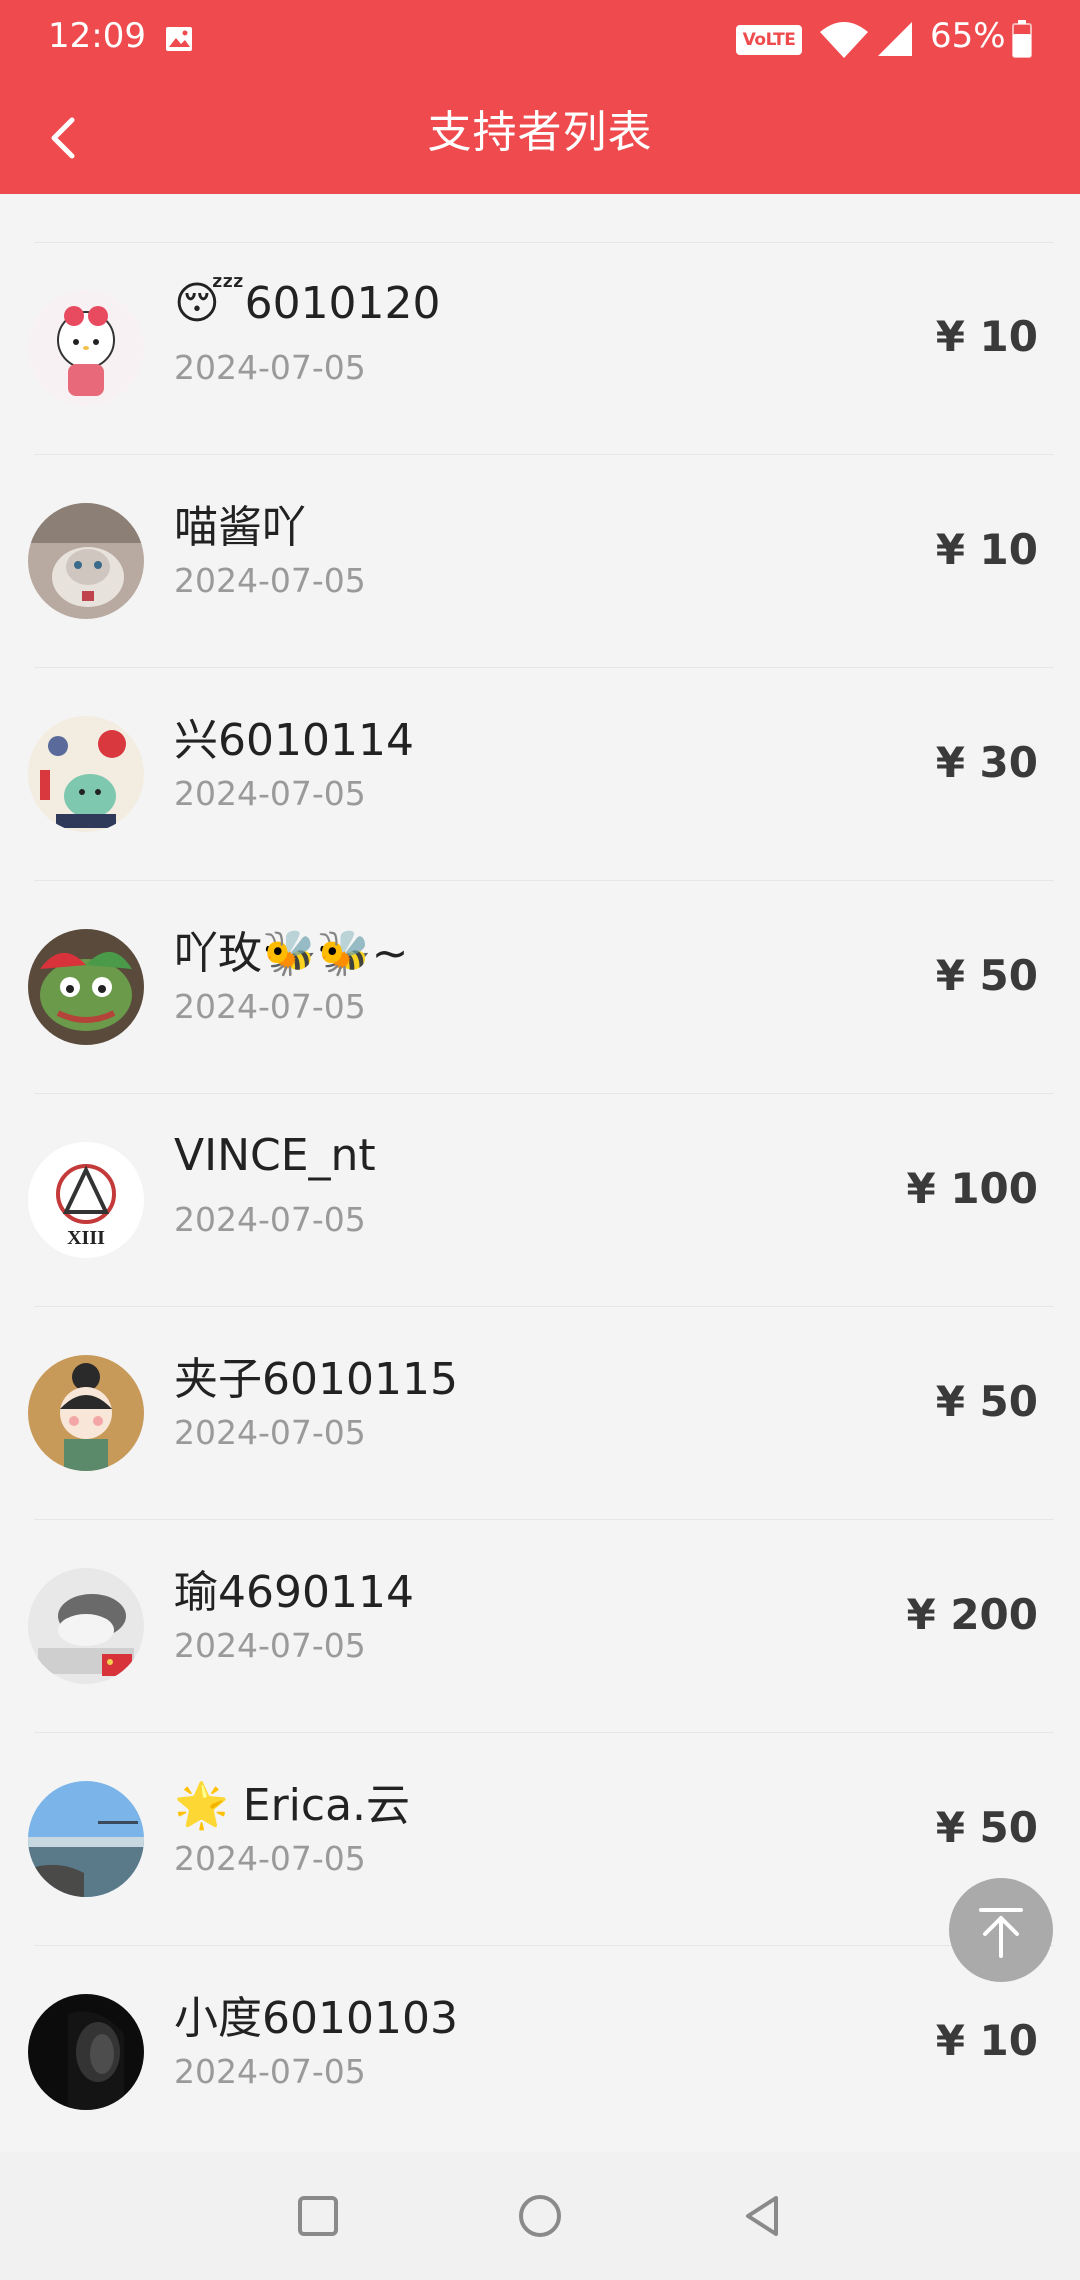 The image size is (1080, 2280). What do you see at coordinates (540, 2049) in the screenshot?
I see `list-item: 小度6010103 2024-07-05 ¥ 10` at bounding box center [540, 2049].